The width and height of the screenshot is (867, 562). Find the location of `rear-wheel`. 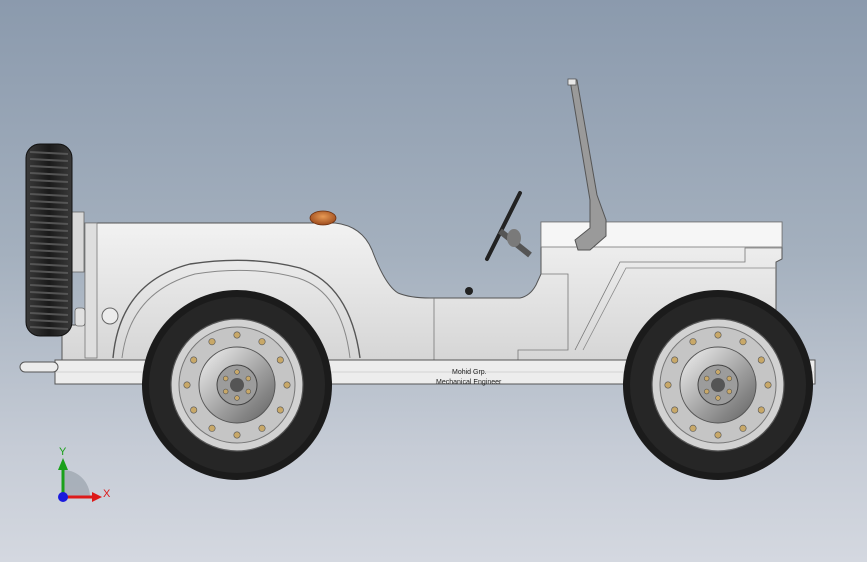

rear-wheel is located at coordinates (237, 385).